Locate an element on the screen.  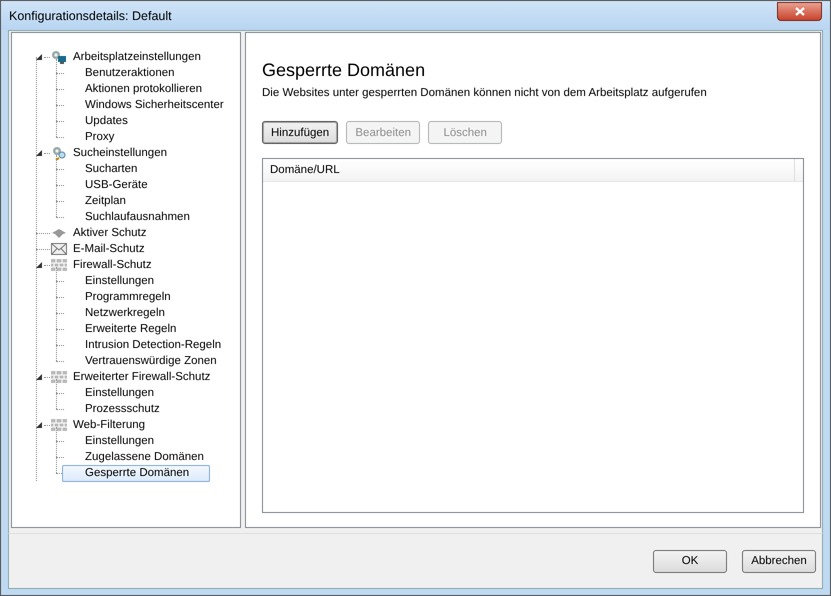
dialog-button: Abbrechen is located at coordinates (779, 561).